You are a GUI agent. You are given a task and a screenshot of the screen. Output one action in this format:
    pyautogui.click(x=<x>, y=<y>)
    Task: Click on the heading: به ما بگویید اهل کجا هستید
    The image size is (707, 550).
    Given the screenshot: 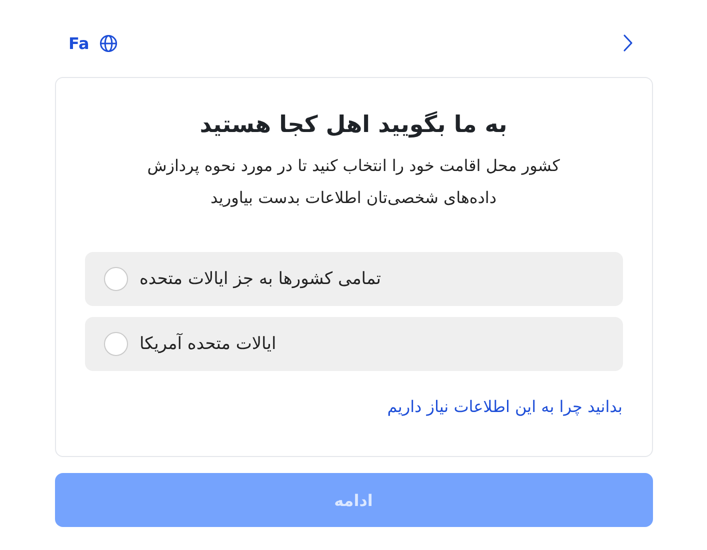 What is the action you would take?
    pyautogui.click(x=353, y=125)
    